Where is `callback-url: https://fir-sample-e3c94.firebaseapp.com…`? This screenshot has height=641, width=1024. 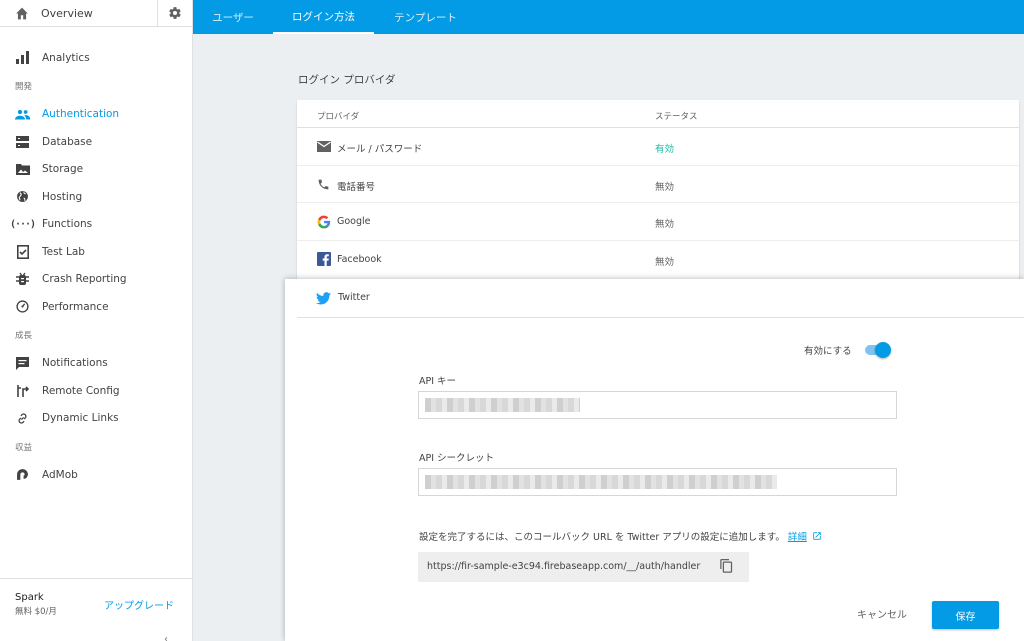 callback-url: https://fir-sample-e3c94.firebaseapp.com… is located at coordinates (564, 566).